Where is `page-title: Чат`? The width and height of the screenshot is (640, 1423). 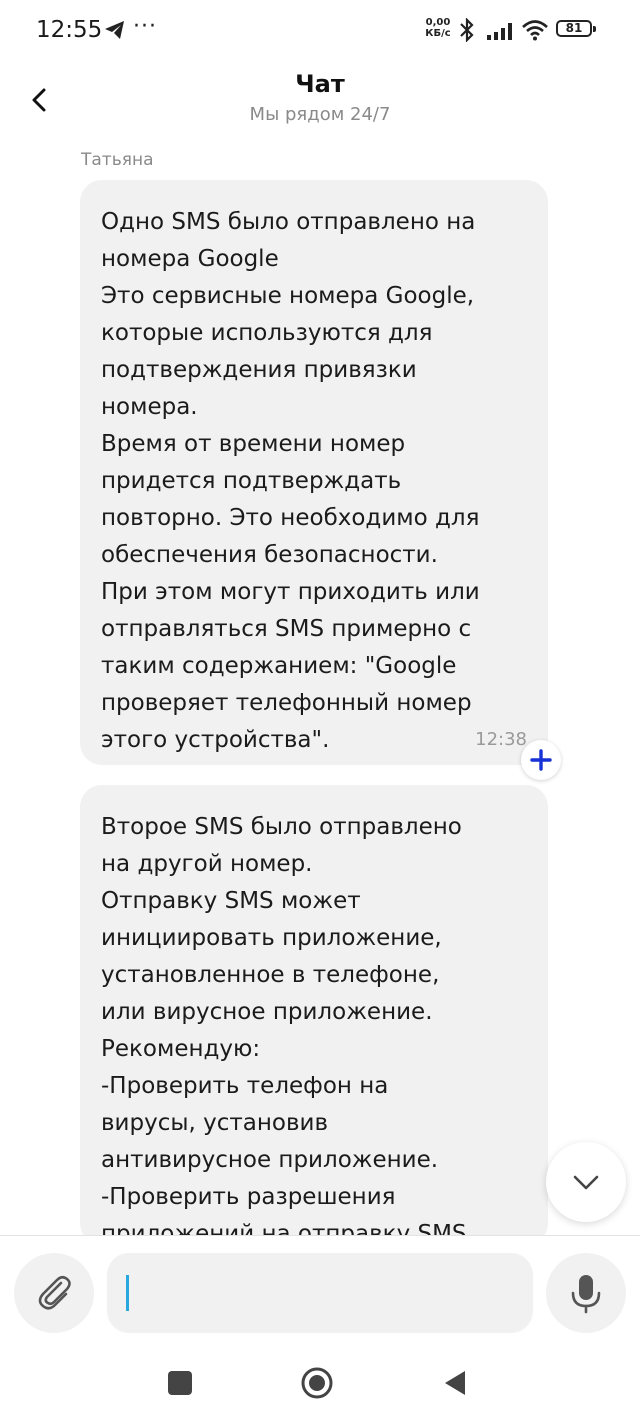 page-title: Чат is located at coordinates (320, 84).